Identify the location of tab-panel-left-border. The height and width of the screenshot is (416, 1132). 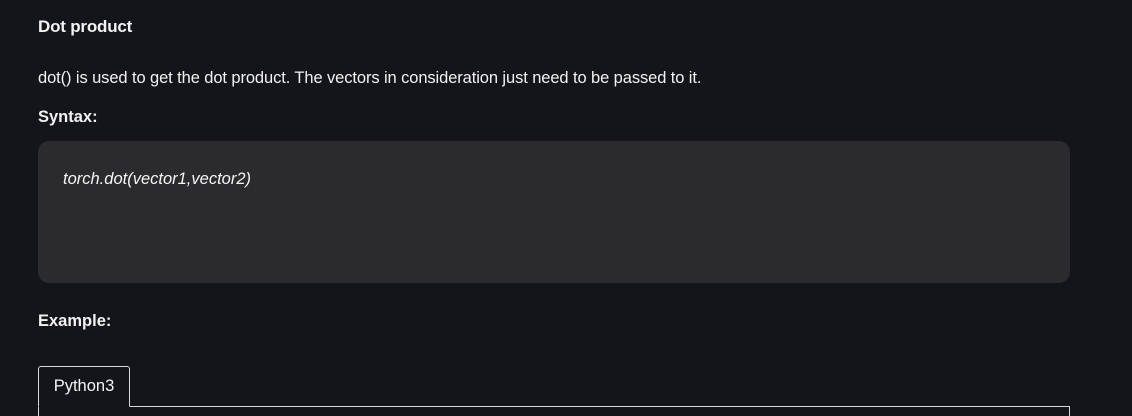
(38, 411).